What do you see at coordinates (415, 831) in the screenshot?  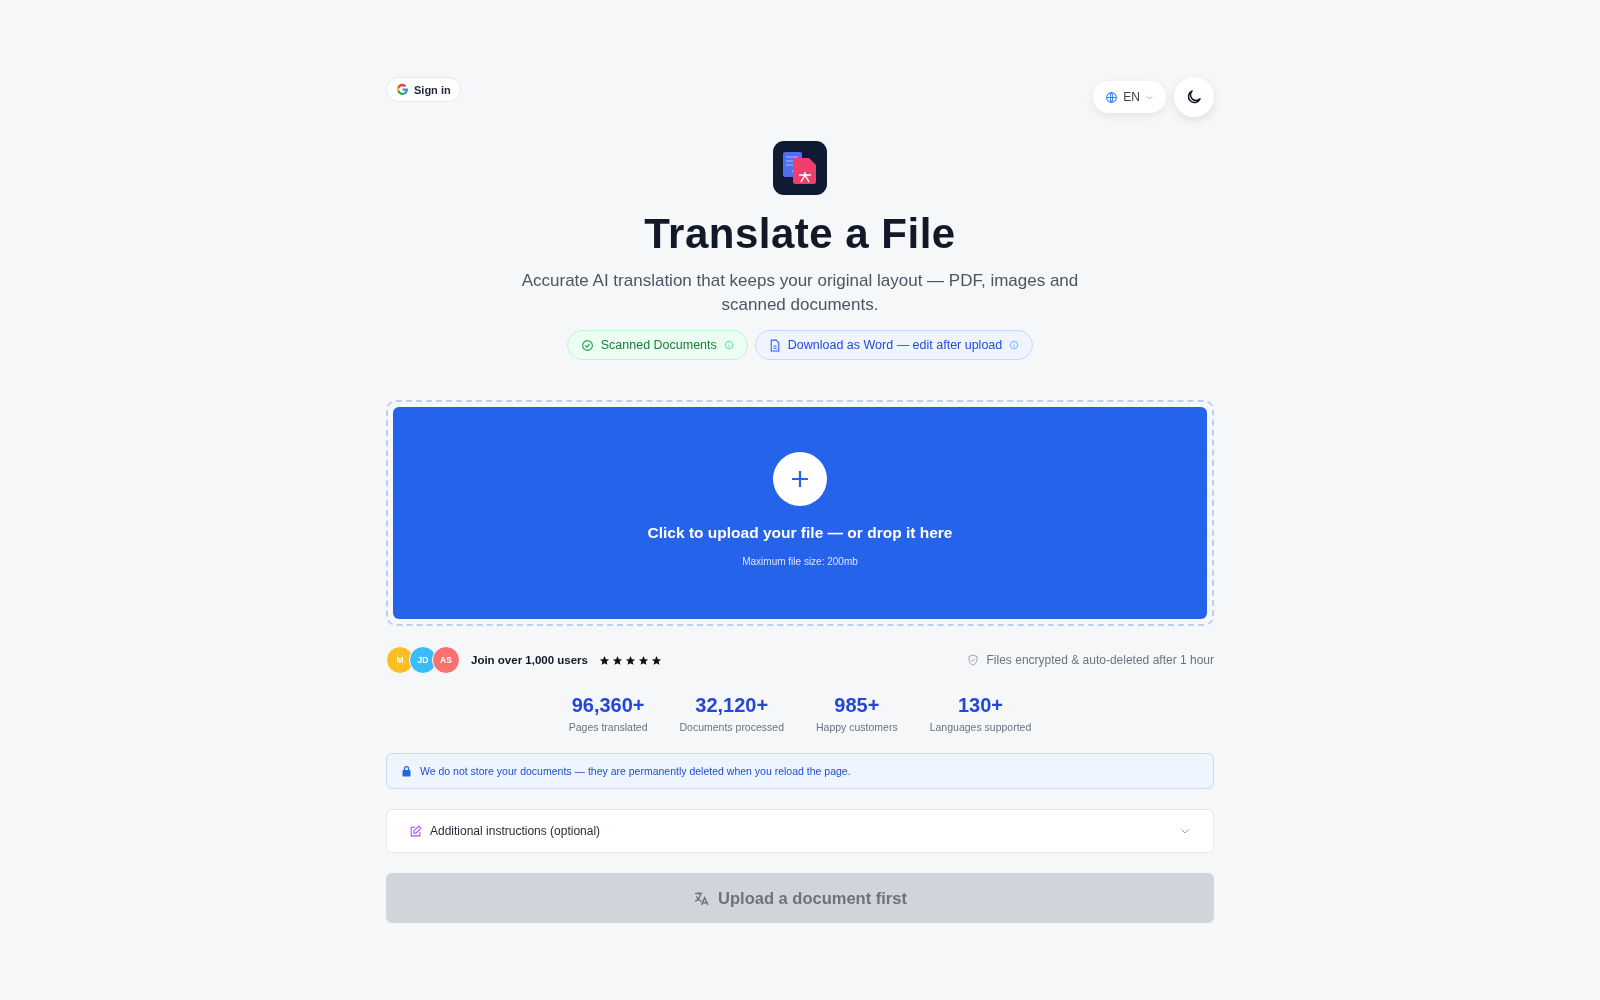 I see `edit-icon` at bounding box center [415, 831].